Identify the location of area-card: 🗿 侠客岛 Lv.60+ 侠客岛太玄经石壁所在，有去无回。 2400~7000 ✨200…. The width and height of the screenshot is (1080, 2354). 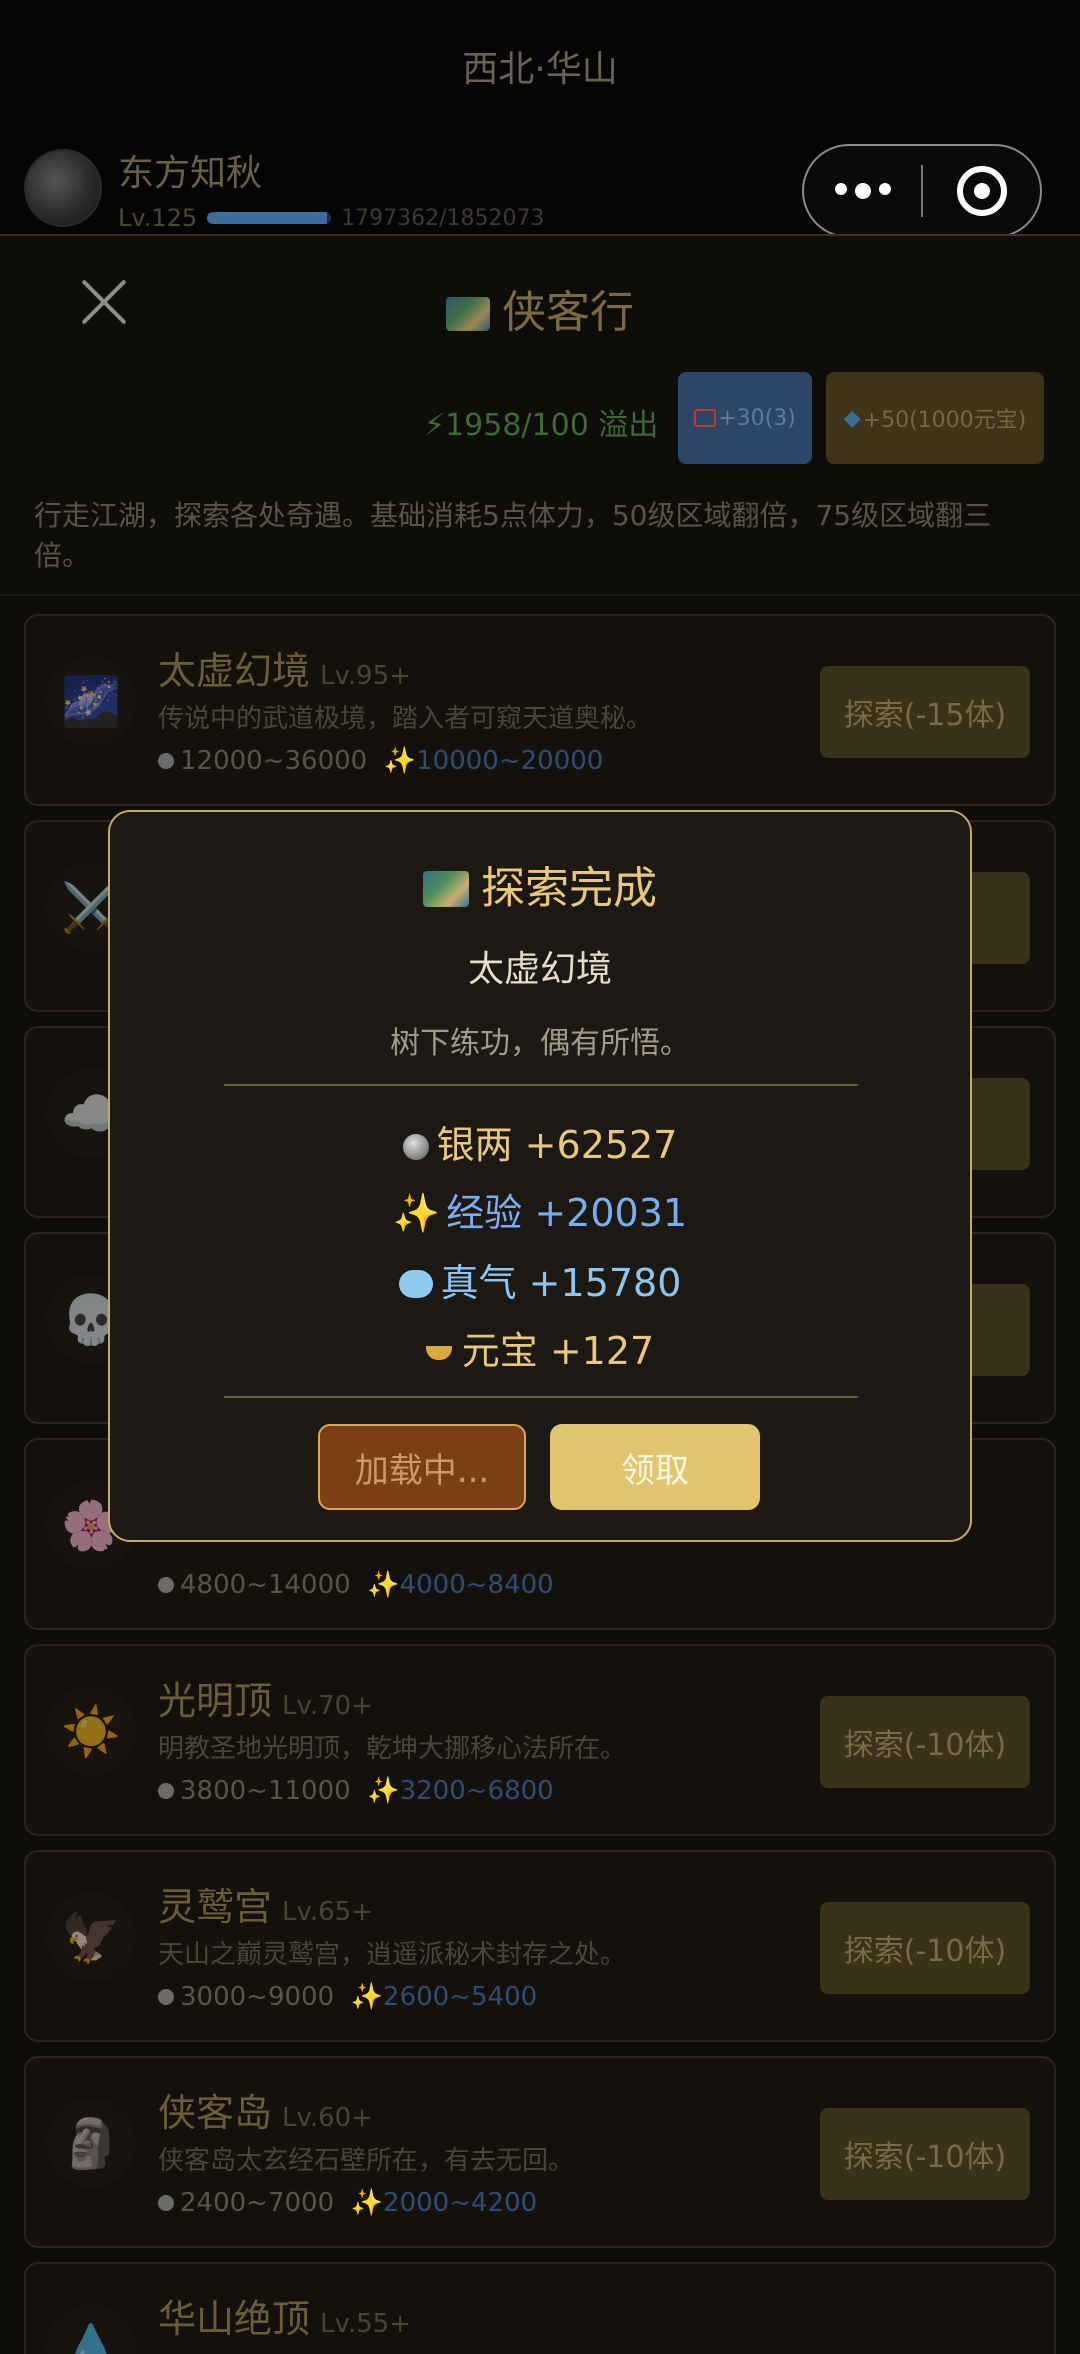
(540, 2152).